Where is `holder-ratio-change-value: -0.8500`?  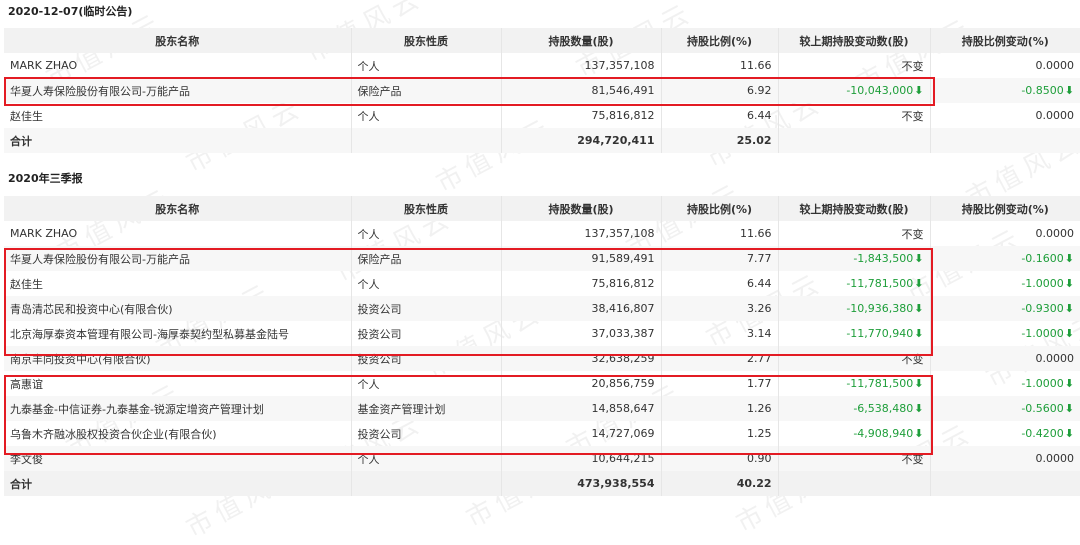 holder-ratio-change-value: -0.8500 is located at coordinates (1042, 90).